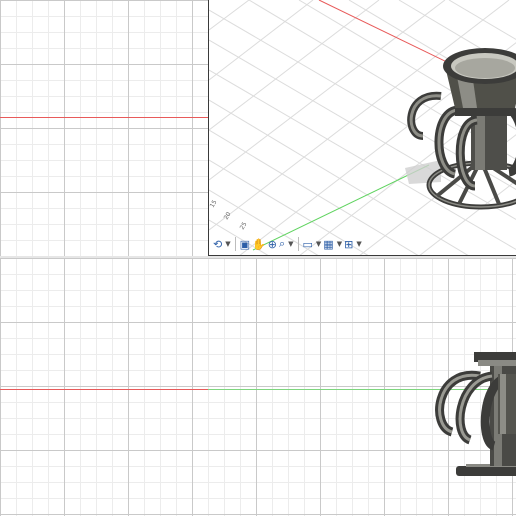 The height and width of the screenshot is (516, 516). I want to click on orbit-icon: ⟲, so click(217, 244).